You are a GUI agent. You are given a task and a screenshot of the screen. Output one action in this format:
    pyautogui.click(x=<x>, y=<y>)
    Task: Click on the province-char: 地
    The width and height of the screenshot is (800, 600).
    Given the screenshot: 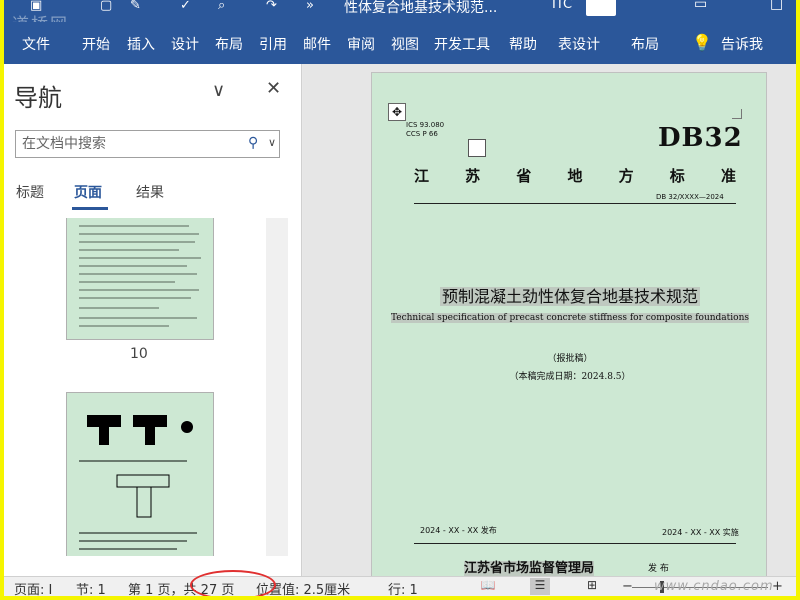 What is the action you would take?
    pyautogui.click(x=575, y=176)
    